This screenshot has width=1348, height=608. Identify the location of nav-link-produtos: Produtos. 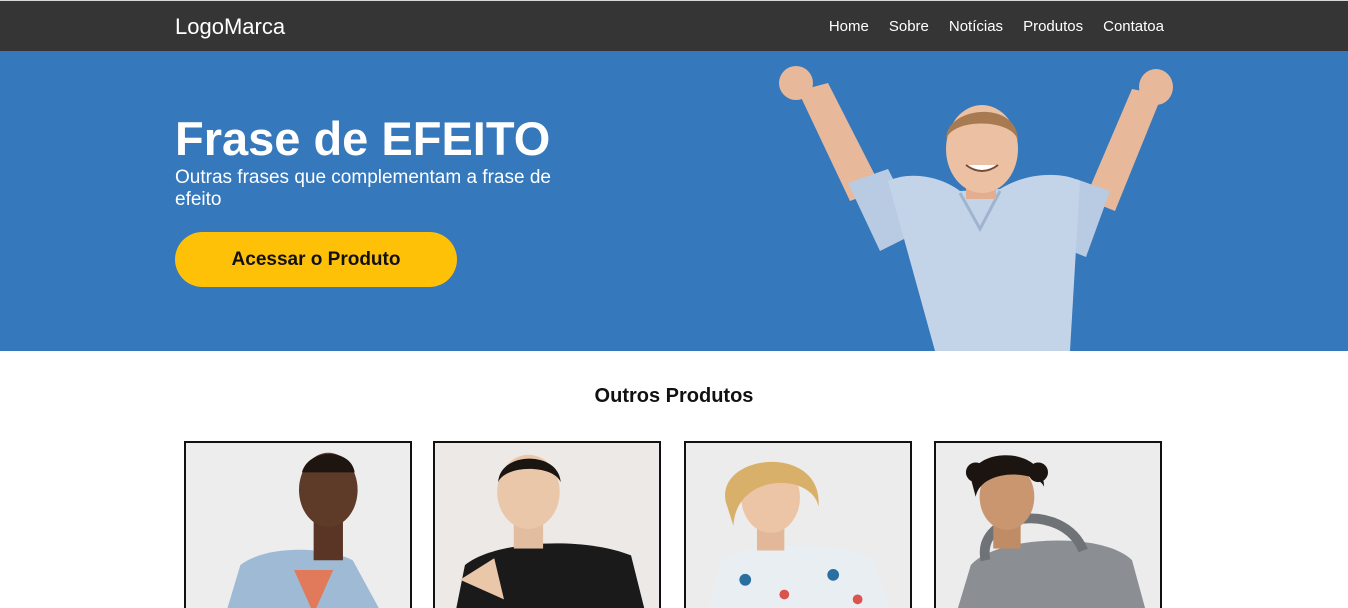
(1053, 27).